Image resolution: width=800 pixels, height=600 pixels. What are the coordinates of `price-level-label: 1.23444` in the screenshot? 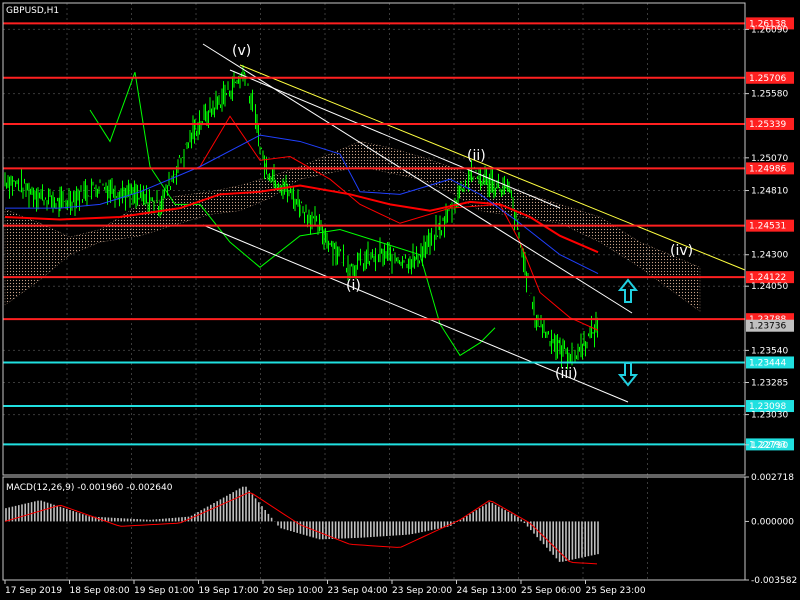 It's located at (767, 363).